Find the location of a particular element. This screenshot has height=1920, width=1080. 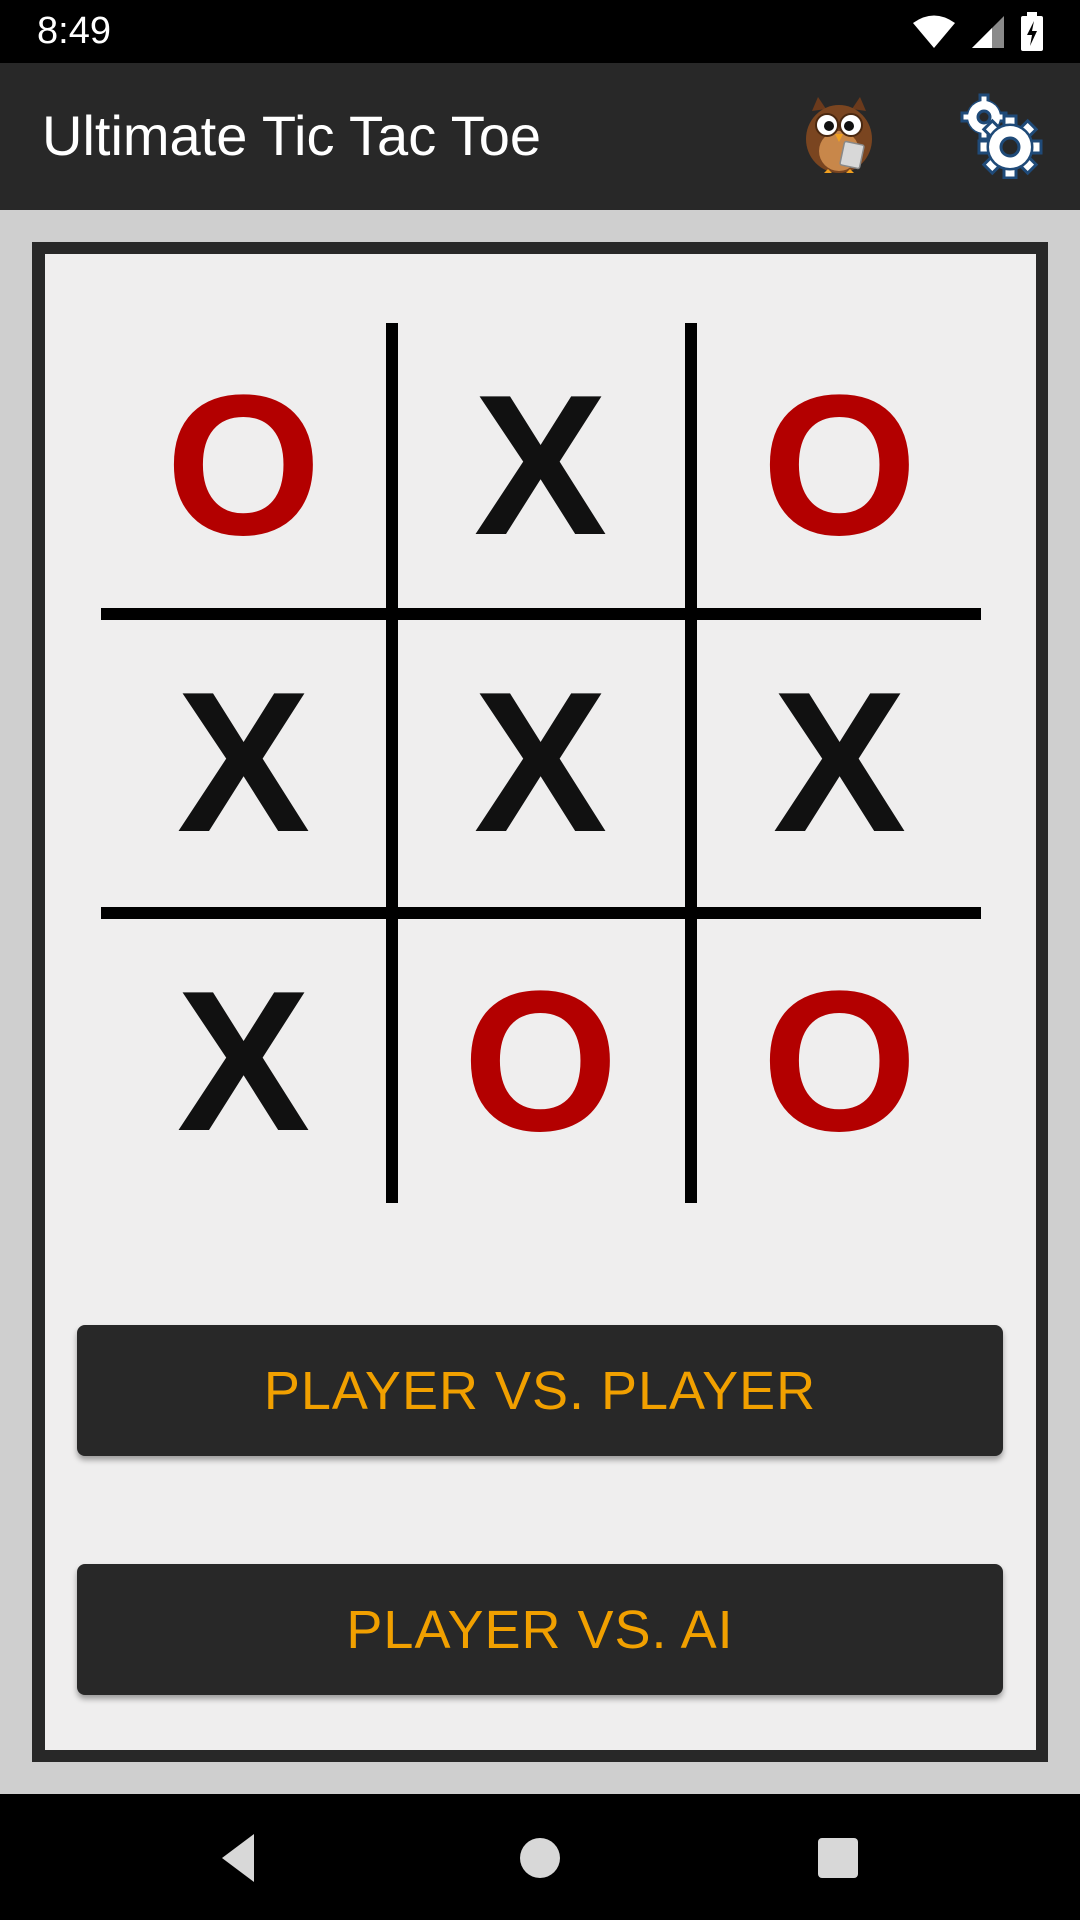

board-cell-r1c2: X is located at coordinates (540, 465).